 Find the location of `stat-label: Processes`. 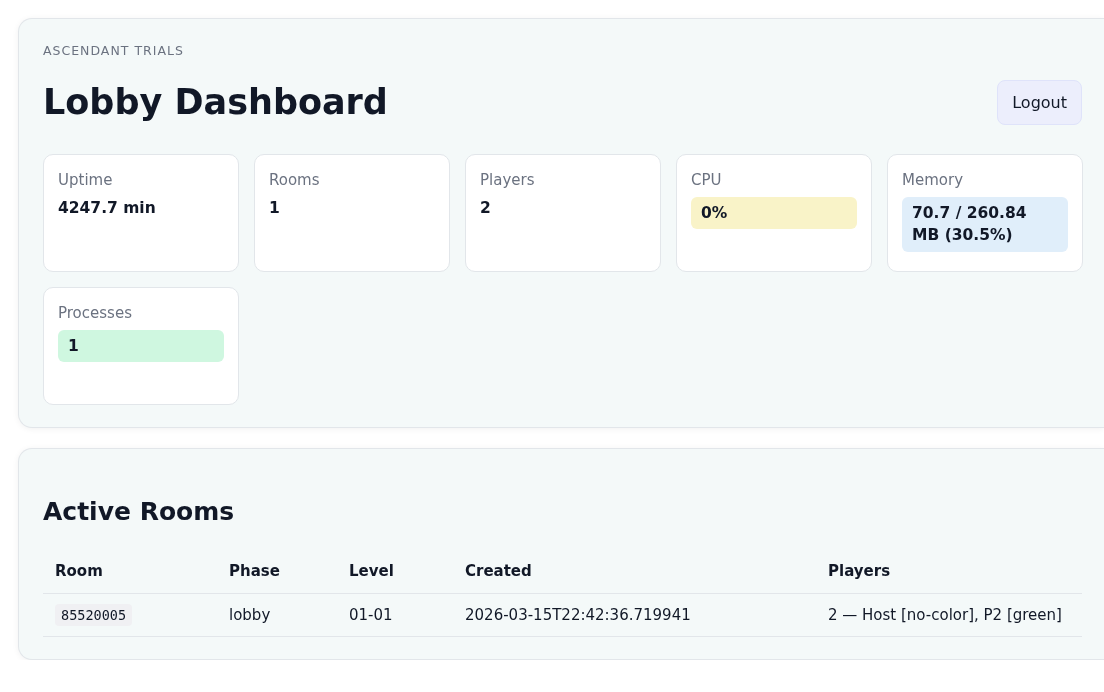

stat-label: Processes is located at coordinates (95, 313).